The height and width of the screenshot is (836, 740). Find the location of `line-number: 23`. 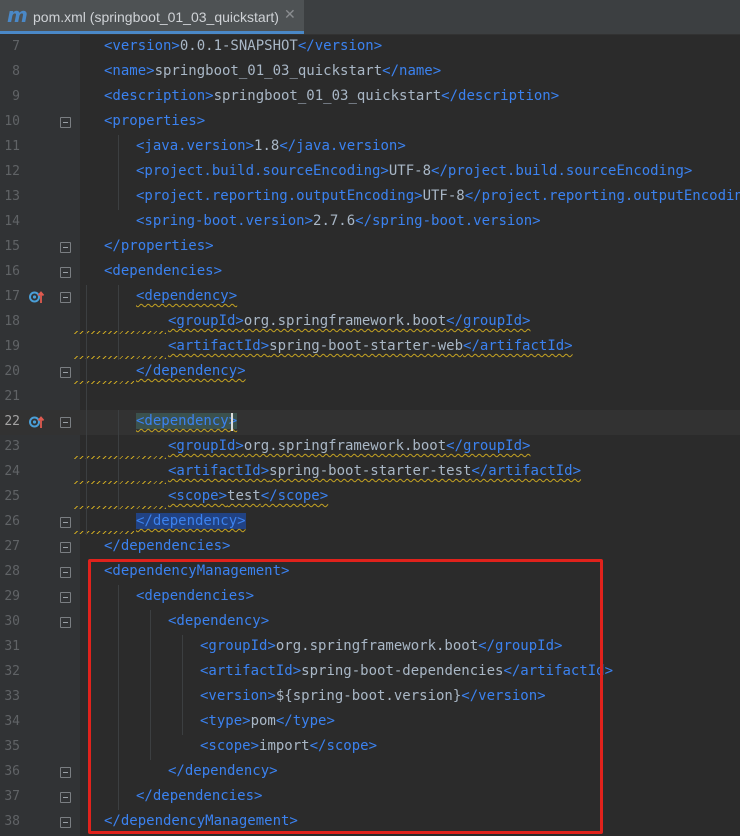

line-number: 23 is located at coordinates (12, 446).